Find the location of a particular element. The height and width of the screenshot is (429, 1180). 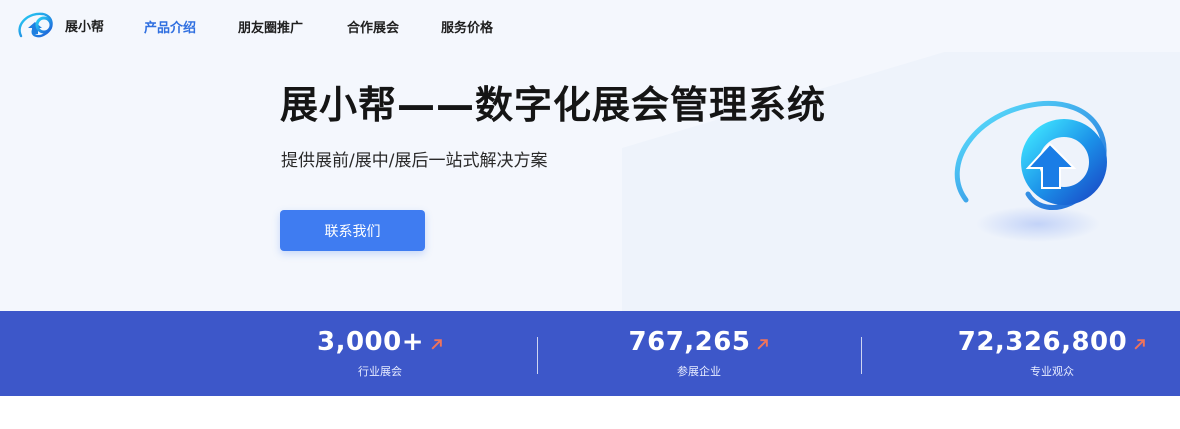

stat-exhibitions: 3,000+ 行业展会 is located at coordinates (380, 353).